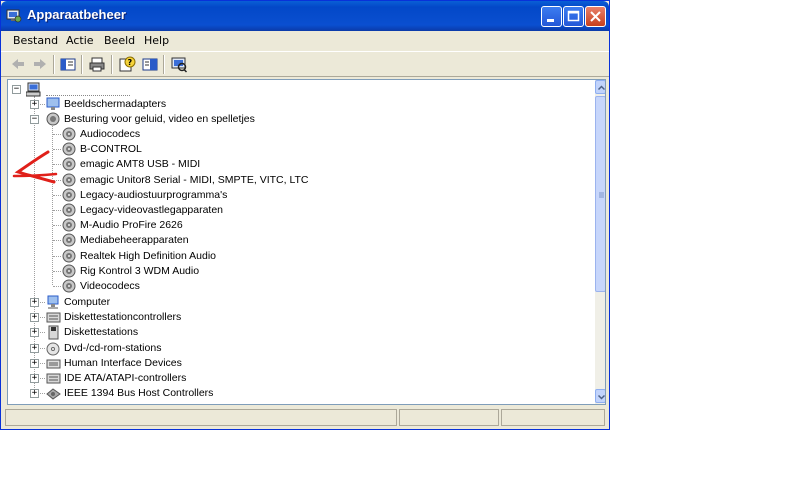 Image resolution: width=800 pixels, height=500 pixels. Describe the element at coordinates (127, 64) in the screenshot. I see `properties-help-icon: ?` at that location.